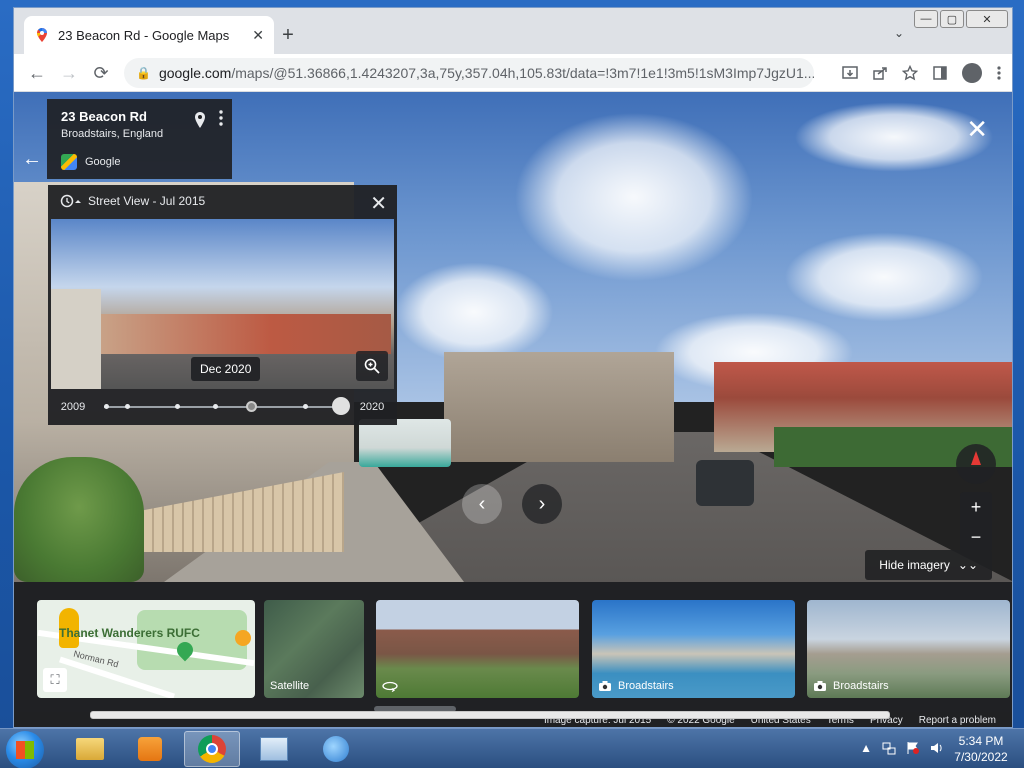 The height and width of the screenshot is (768, 1024). I want to click on media-player-icon, so click(150, 749).